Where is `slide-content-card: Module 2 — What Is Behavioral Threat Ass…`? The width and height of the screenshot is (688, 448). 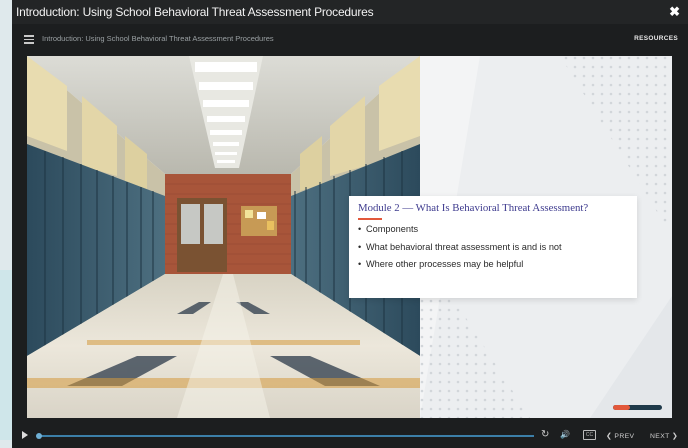
slide-content-card: Module 2 — What Is Behavioral Threat Ass… is located at coordinates (493, 247).